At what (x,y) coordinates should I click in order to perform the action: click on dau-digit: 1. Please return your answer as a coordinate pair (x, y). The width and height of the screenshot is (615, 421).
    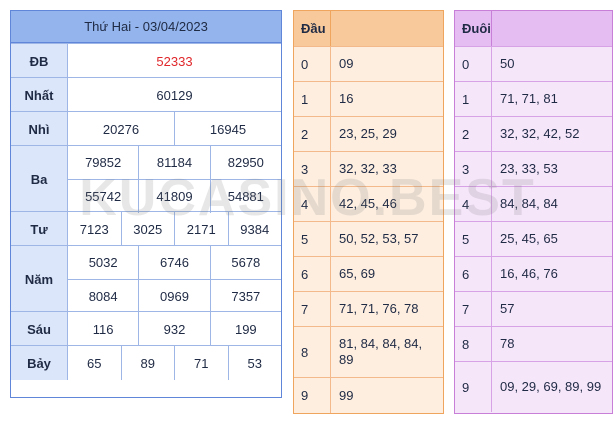
    Looking at the image, I should click on (312, 99).